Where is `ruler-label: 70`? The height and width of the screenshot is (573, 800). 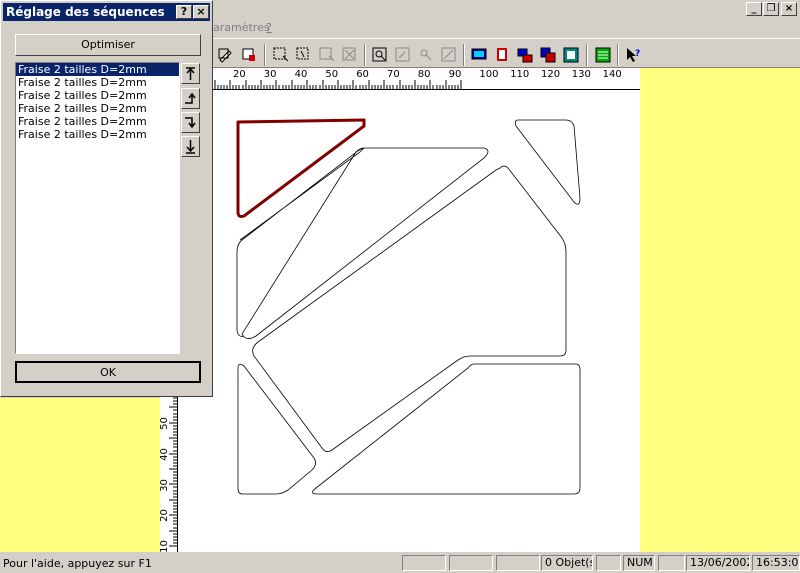
ruler-label: 70 is located at coordinates (393, 74).